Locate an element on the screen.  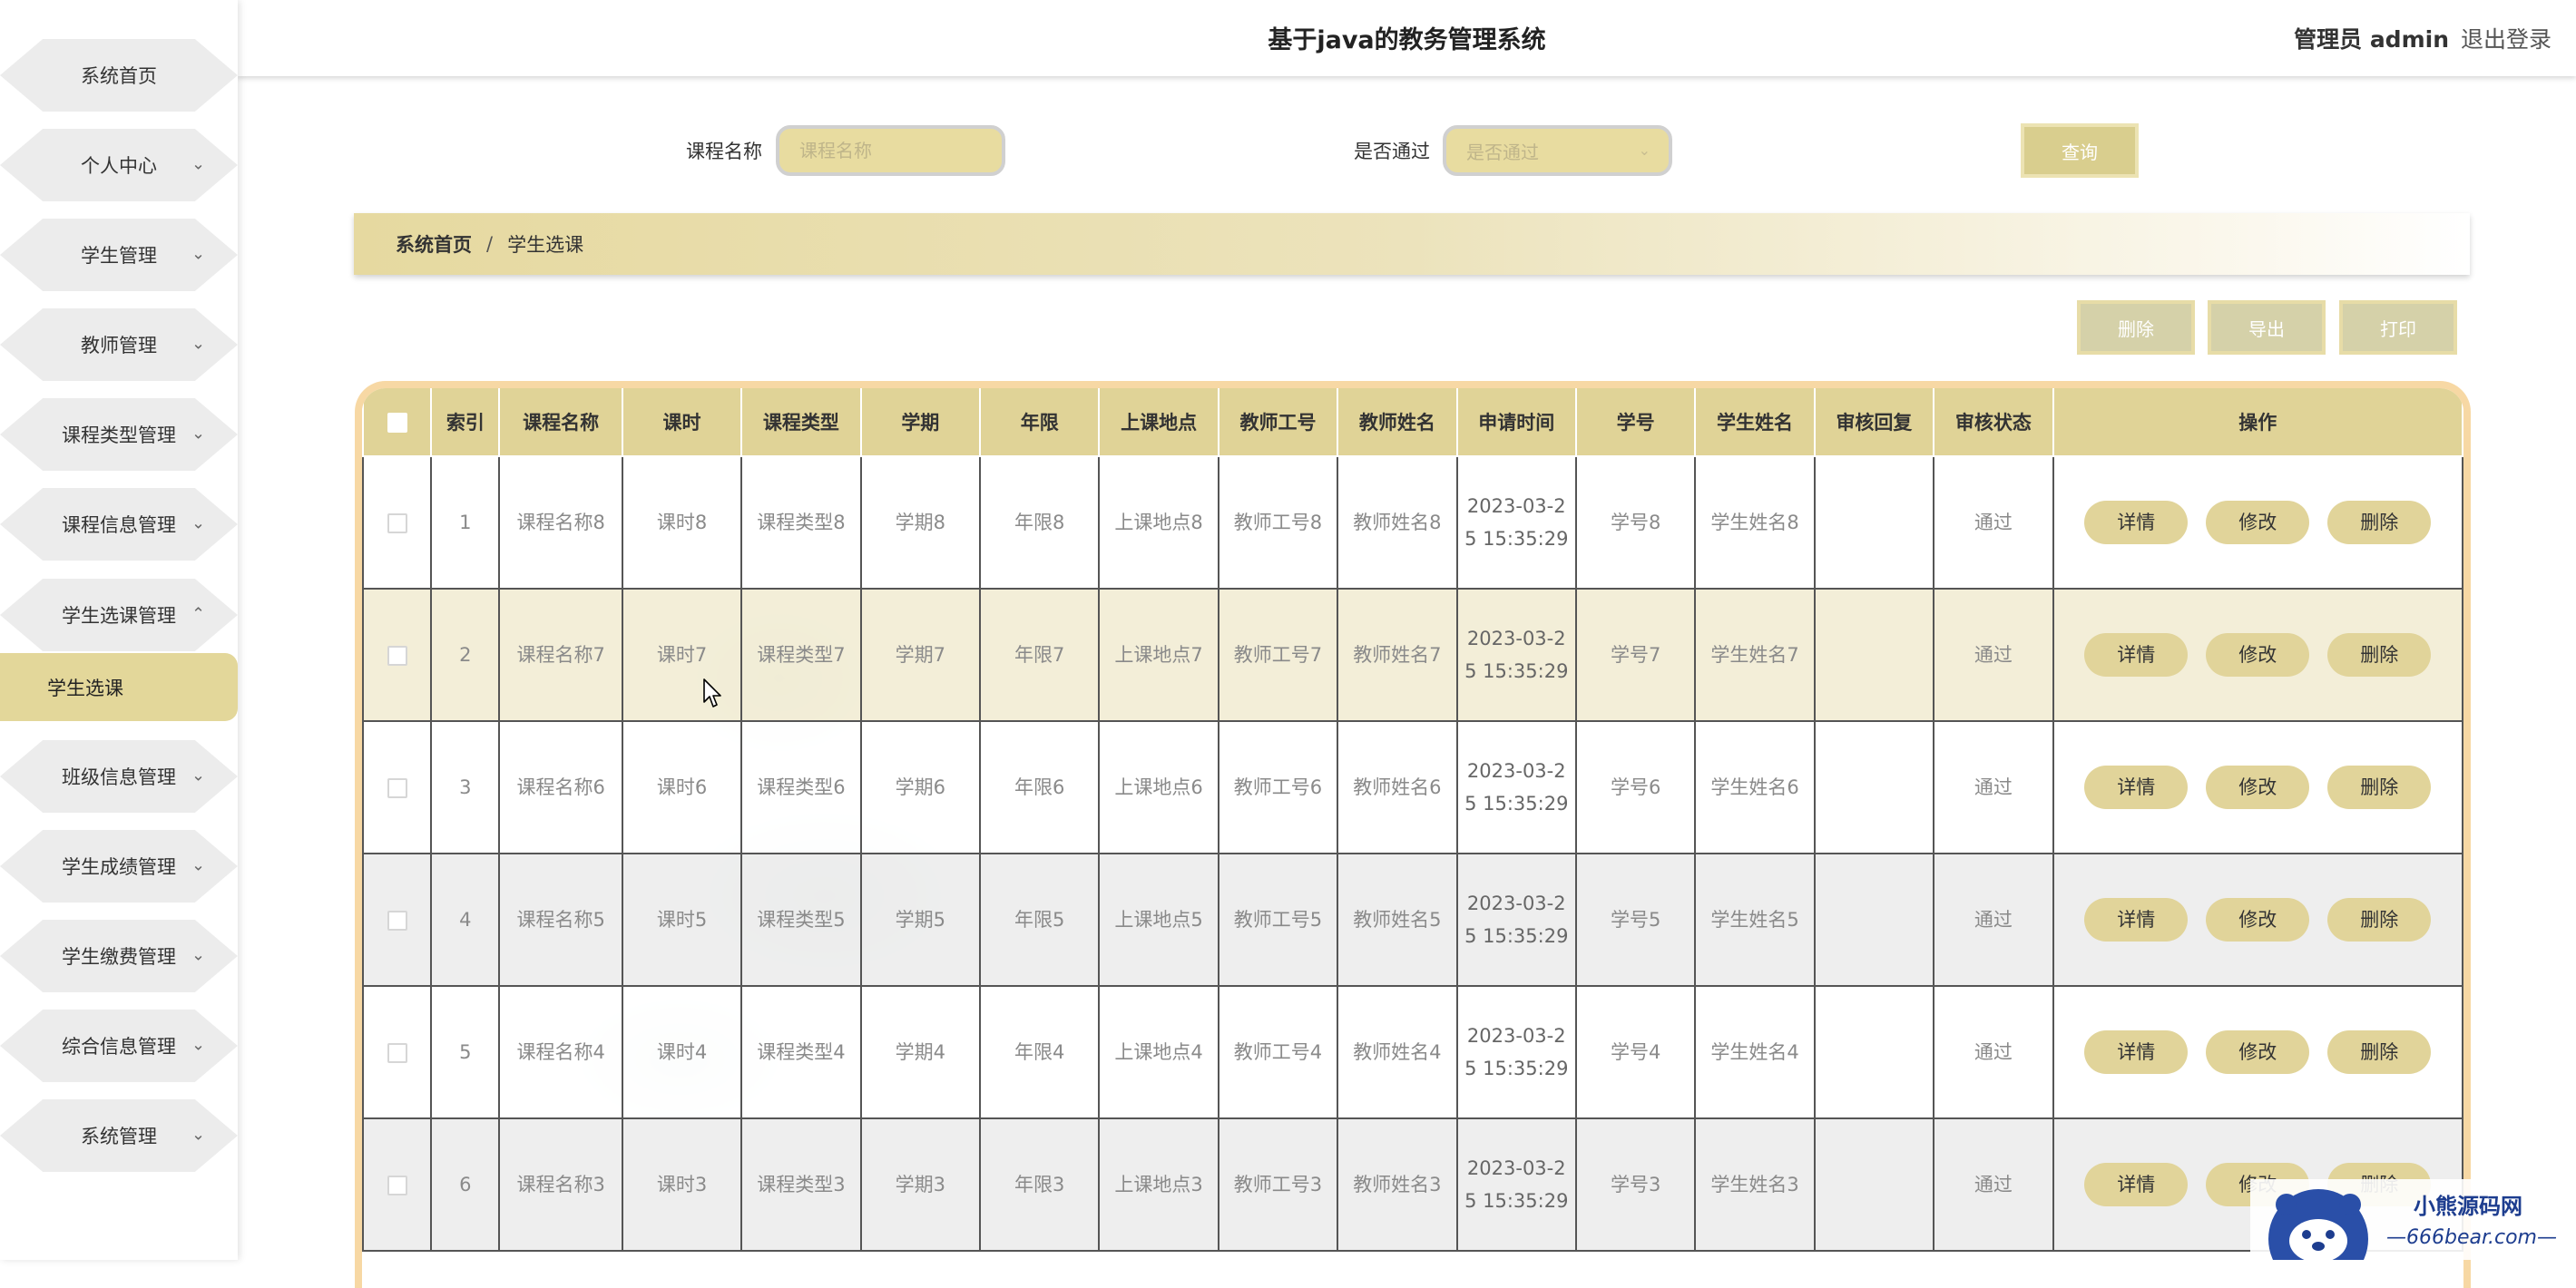
logout-link: 退出登录 is located at coordinates (2506, 38).